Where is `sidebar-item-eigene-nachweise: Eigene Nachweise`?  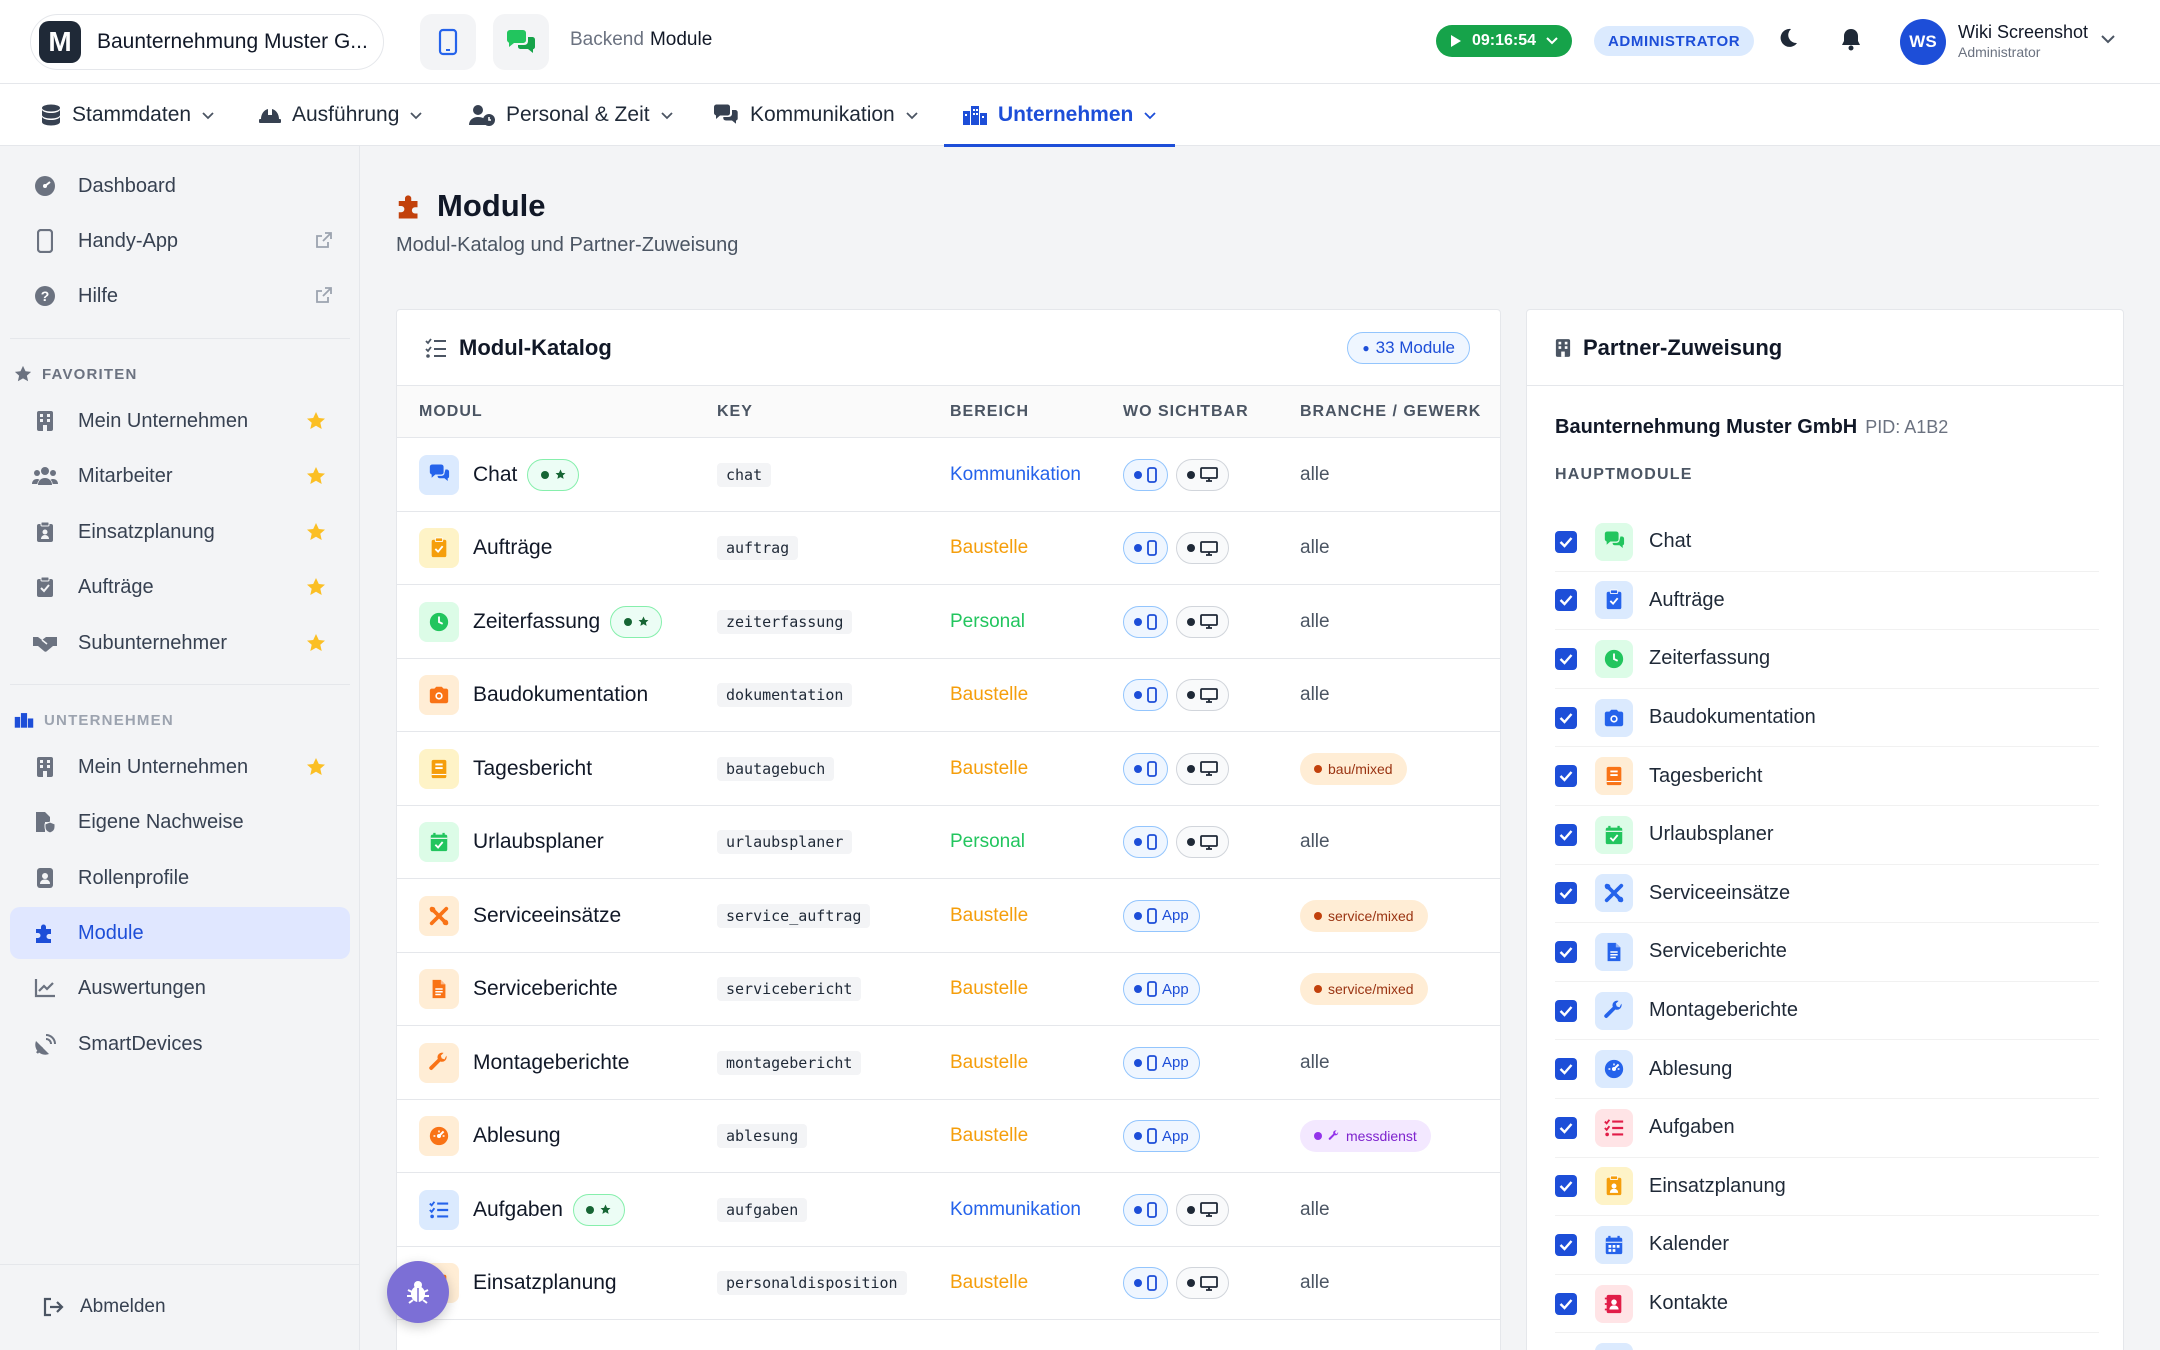
sidebar-item-eigene-nachweise: Eigene Nachweise is located at coordinates (180, 822).